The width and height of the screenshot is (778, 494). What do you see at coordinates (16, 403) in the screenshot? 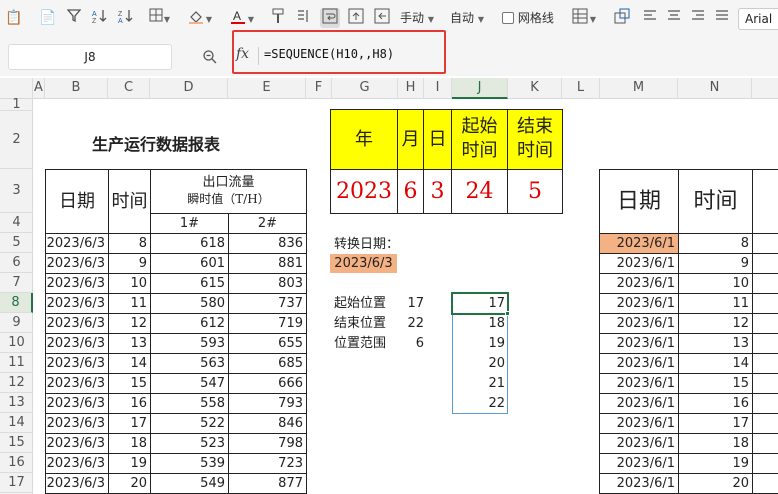
I see `row-header-13: 13` at bounding box center [16, 403].